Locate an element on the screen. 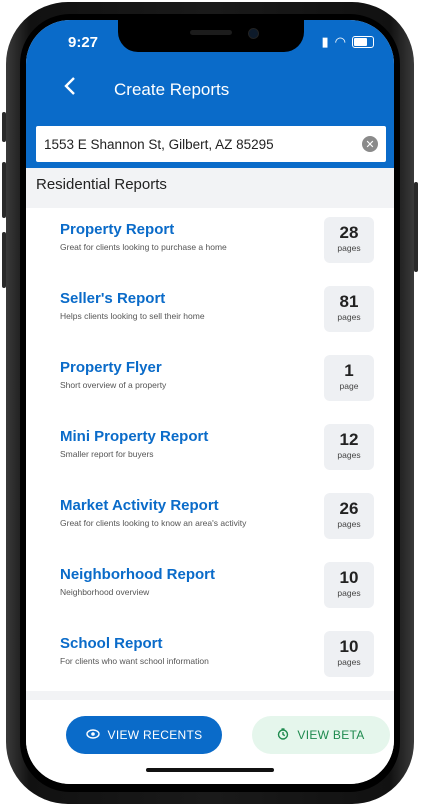 The height and width of the screenshot is (806, 423). status-time: 9:27 is located at coordinates (83, 42).